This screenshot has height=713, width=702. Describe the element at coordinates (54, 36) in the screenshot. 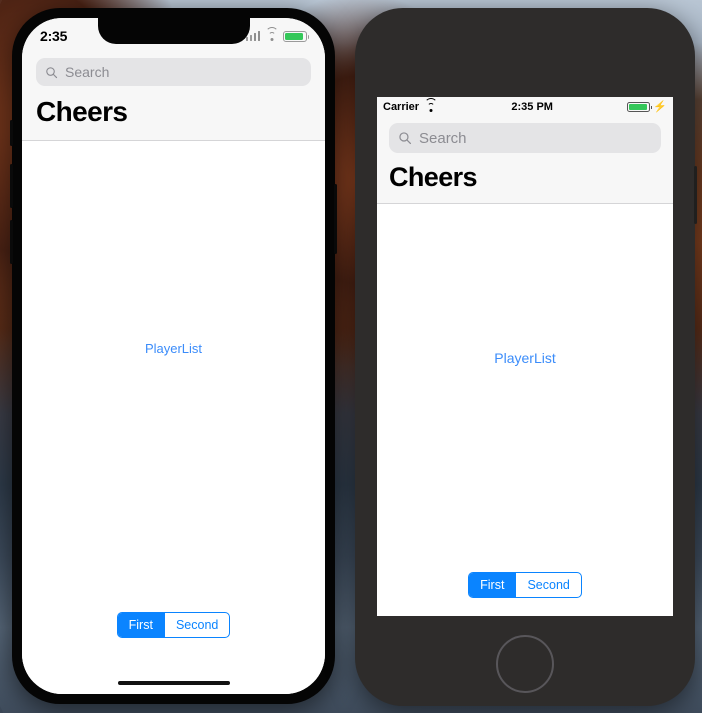

I see `status-bar-clock: 2:35` at that location.